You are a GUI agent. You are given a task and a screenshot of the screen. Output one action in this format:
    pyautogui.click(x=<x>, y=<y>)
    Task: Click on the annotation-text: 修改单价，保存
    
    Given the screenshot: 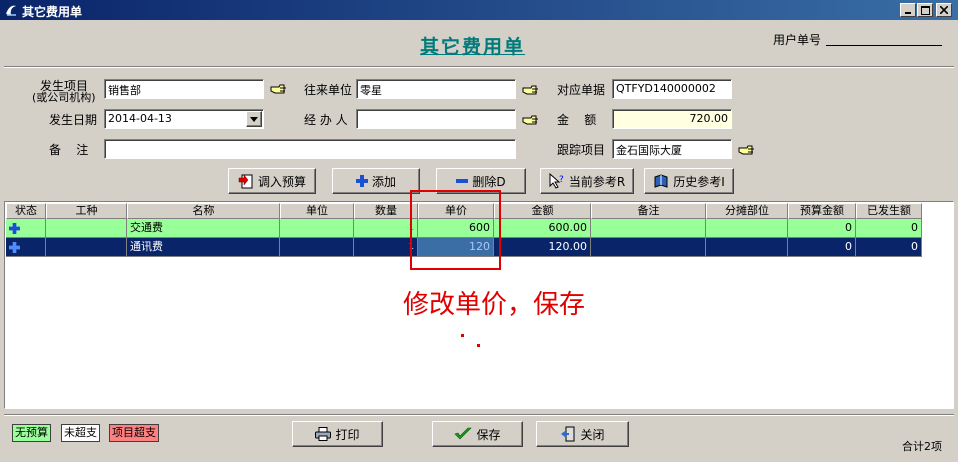 What is the action you would take?
    pyautogui.click(x=494, y=305)
    